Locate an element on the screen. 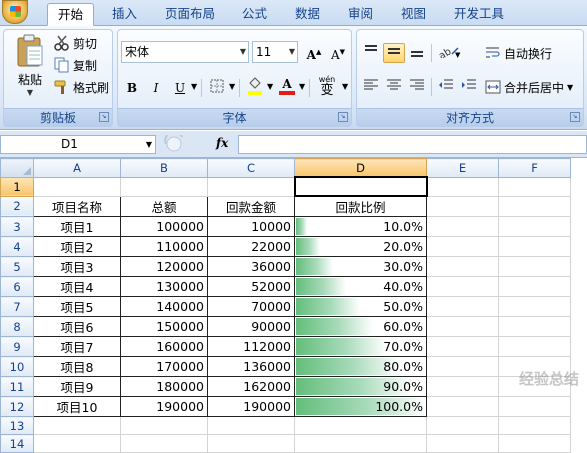 This screenshot has height=453, width=587. font-color-dropdown-icon: ▼ is located at coordinates (302, 86).